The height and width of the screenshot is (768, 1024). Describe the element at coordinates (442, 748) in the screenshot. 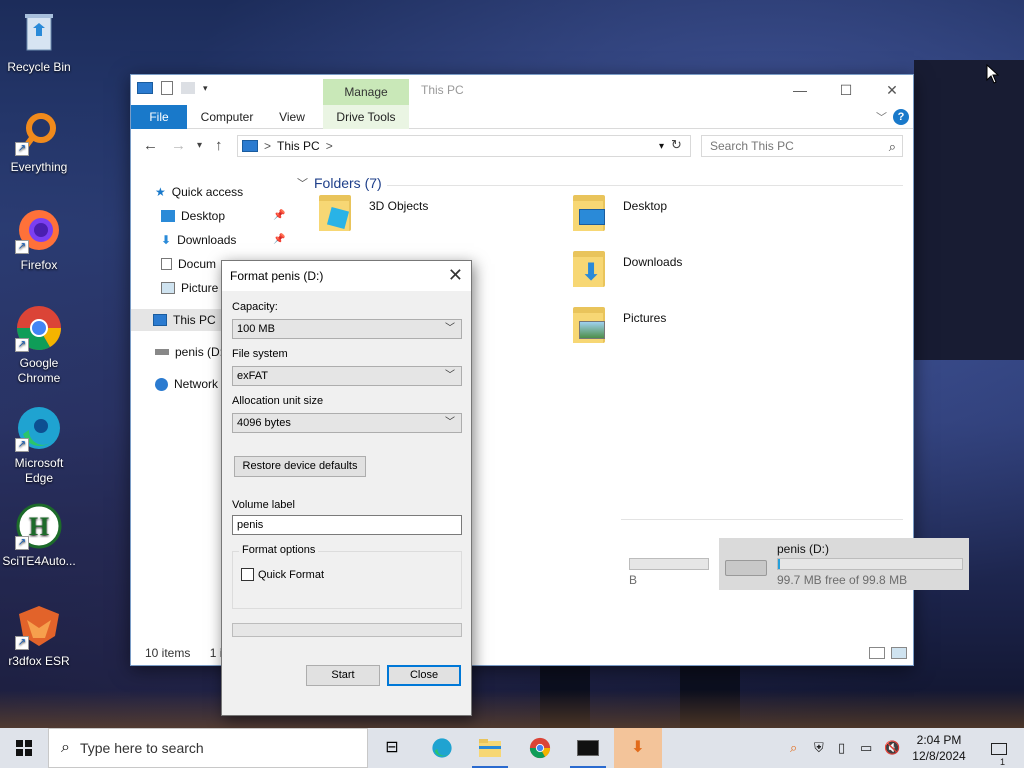

I see `taskbar-edge-icon` at that location.